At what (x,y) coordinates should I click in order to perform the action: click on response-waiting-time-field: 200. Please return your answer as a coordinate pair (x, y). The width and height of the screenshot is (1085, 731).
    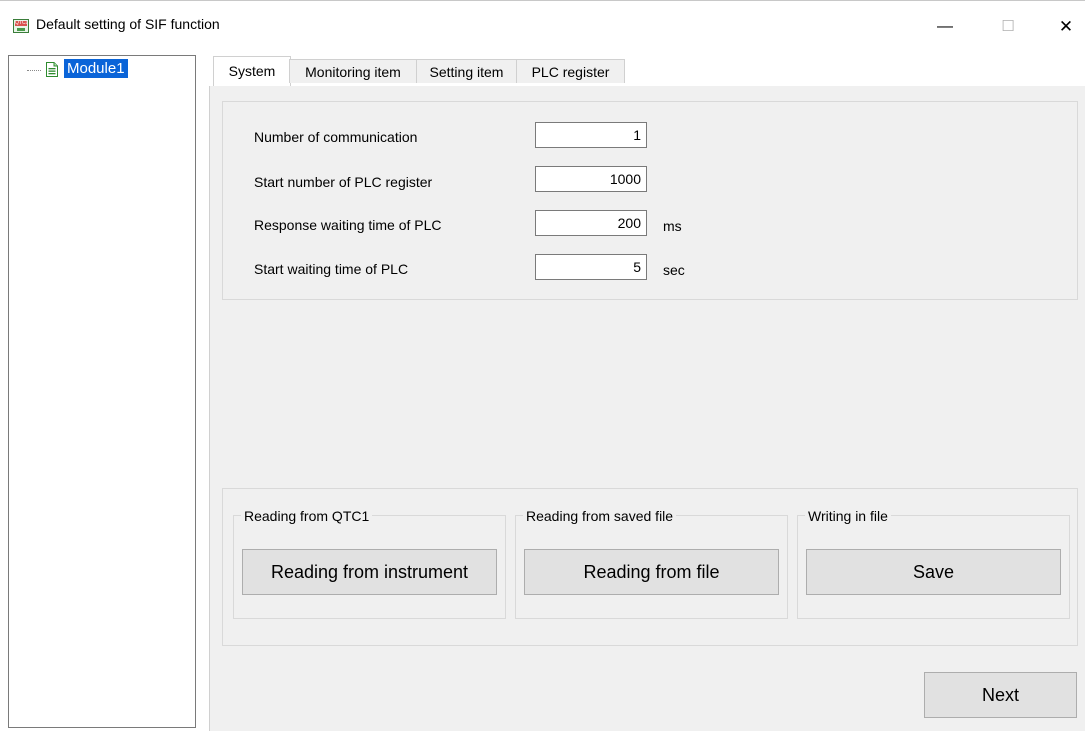
    Looking at the image, I should click on (591, 223).